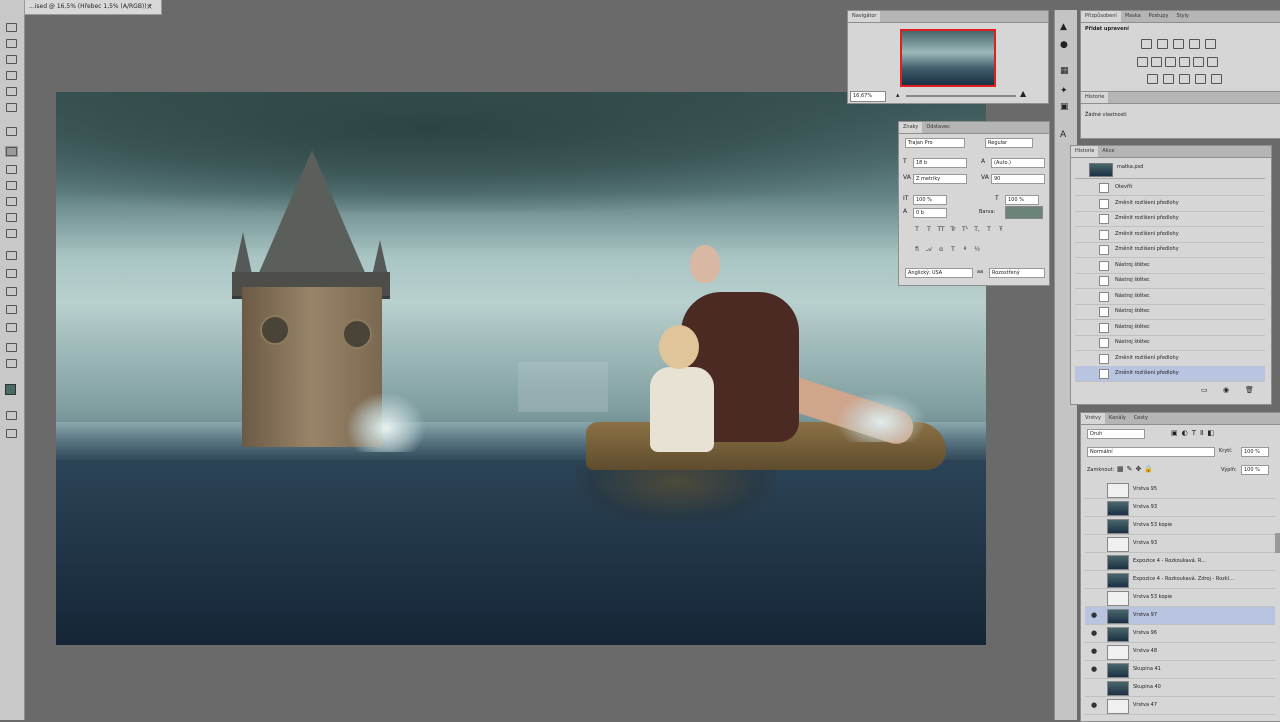 This screenshot has height=722, width=1280. I want to click on ordinal-icon: ª, so click(965, 250).